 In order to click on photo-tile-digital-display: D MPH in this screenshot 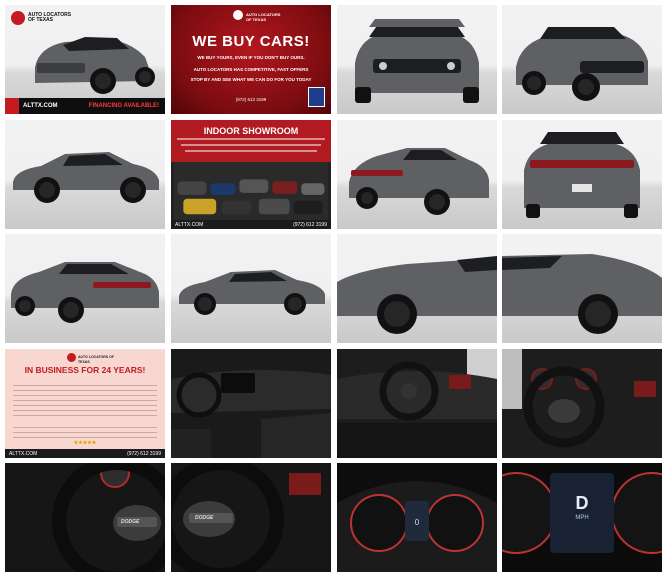, I will do `click(582, 517)`.